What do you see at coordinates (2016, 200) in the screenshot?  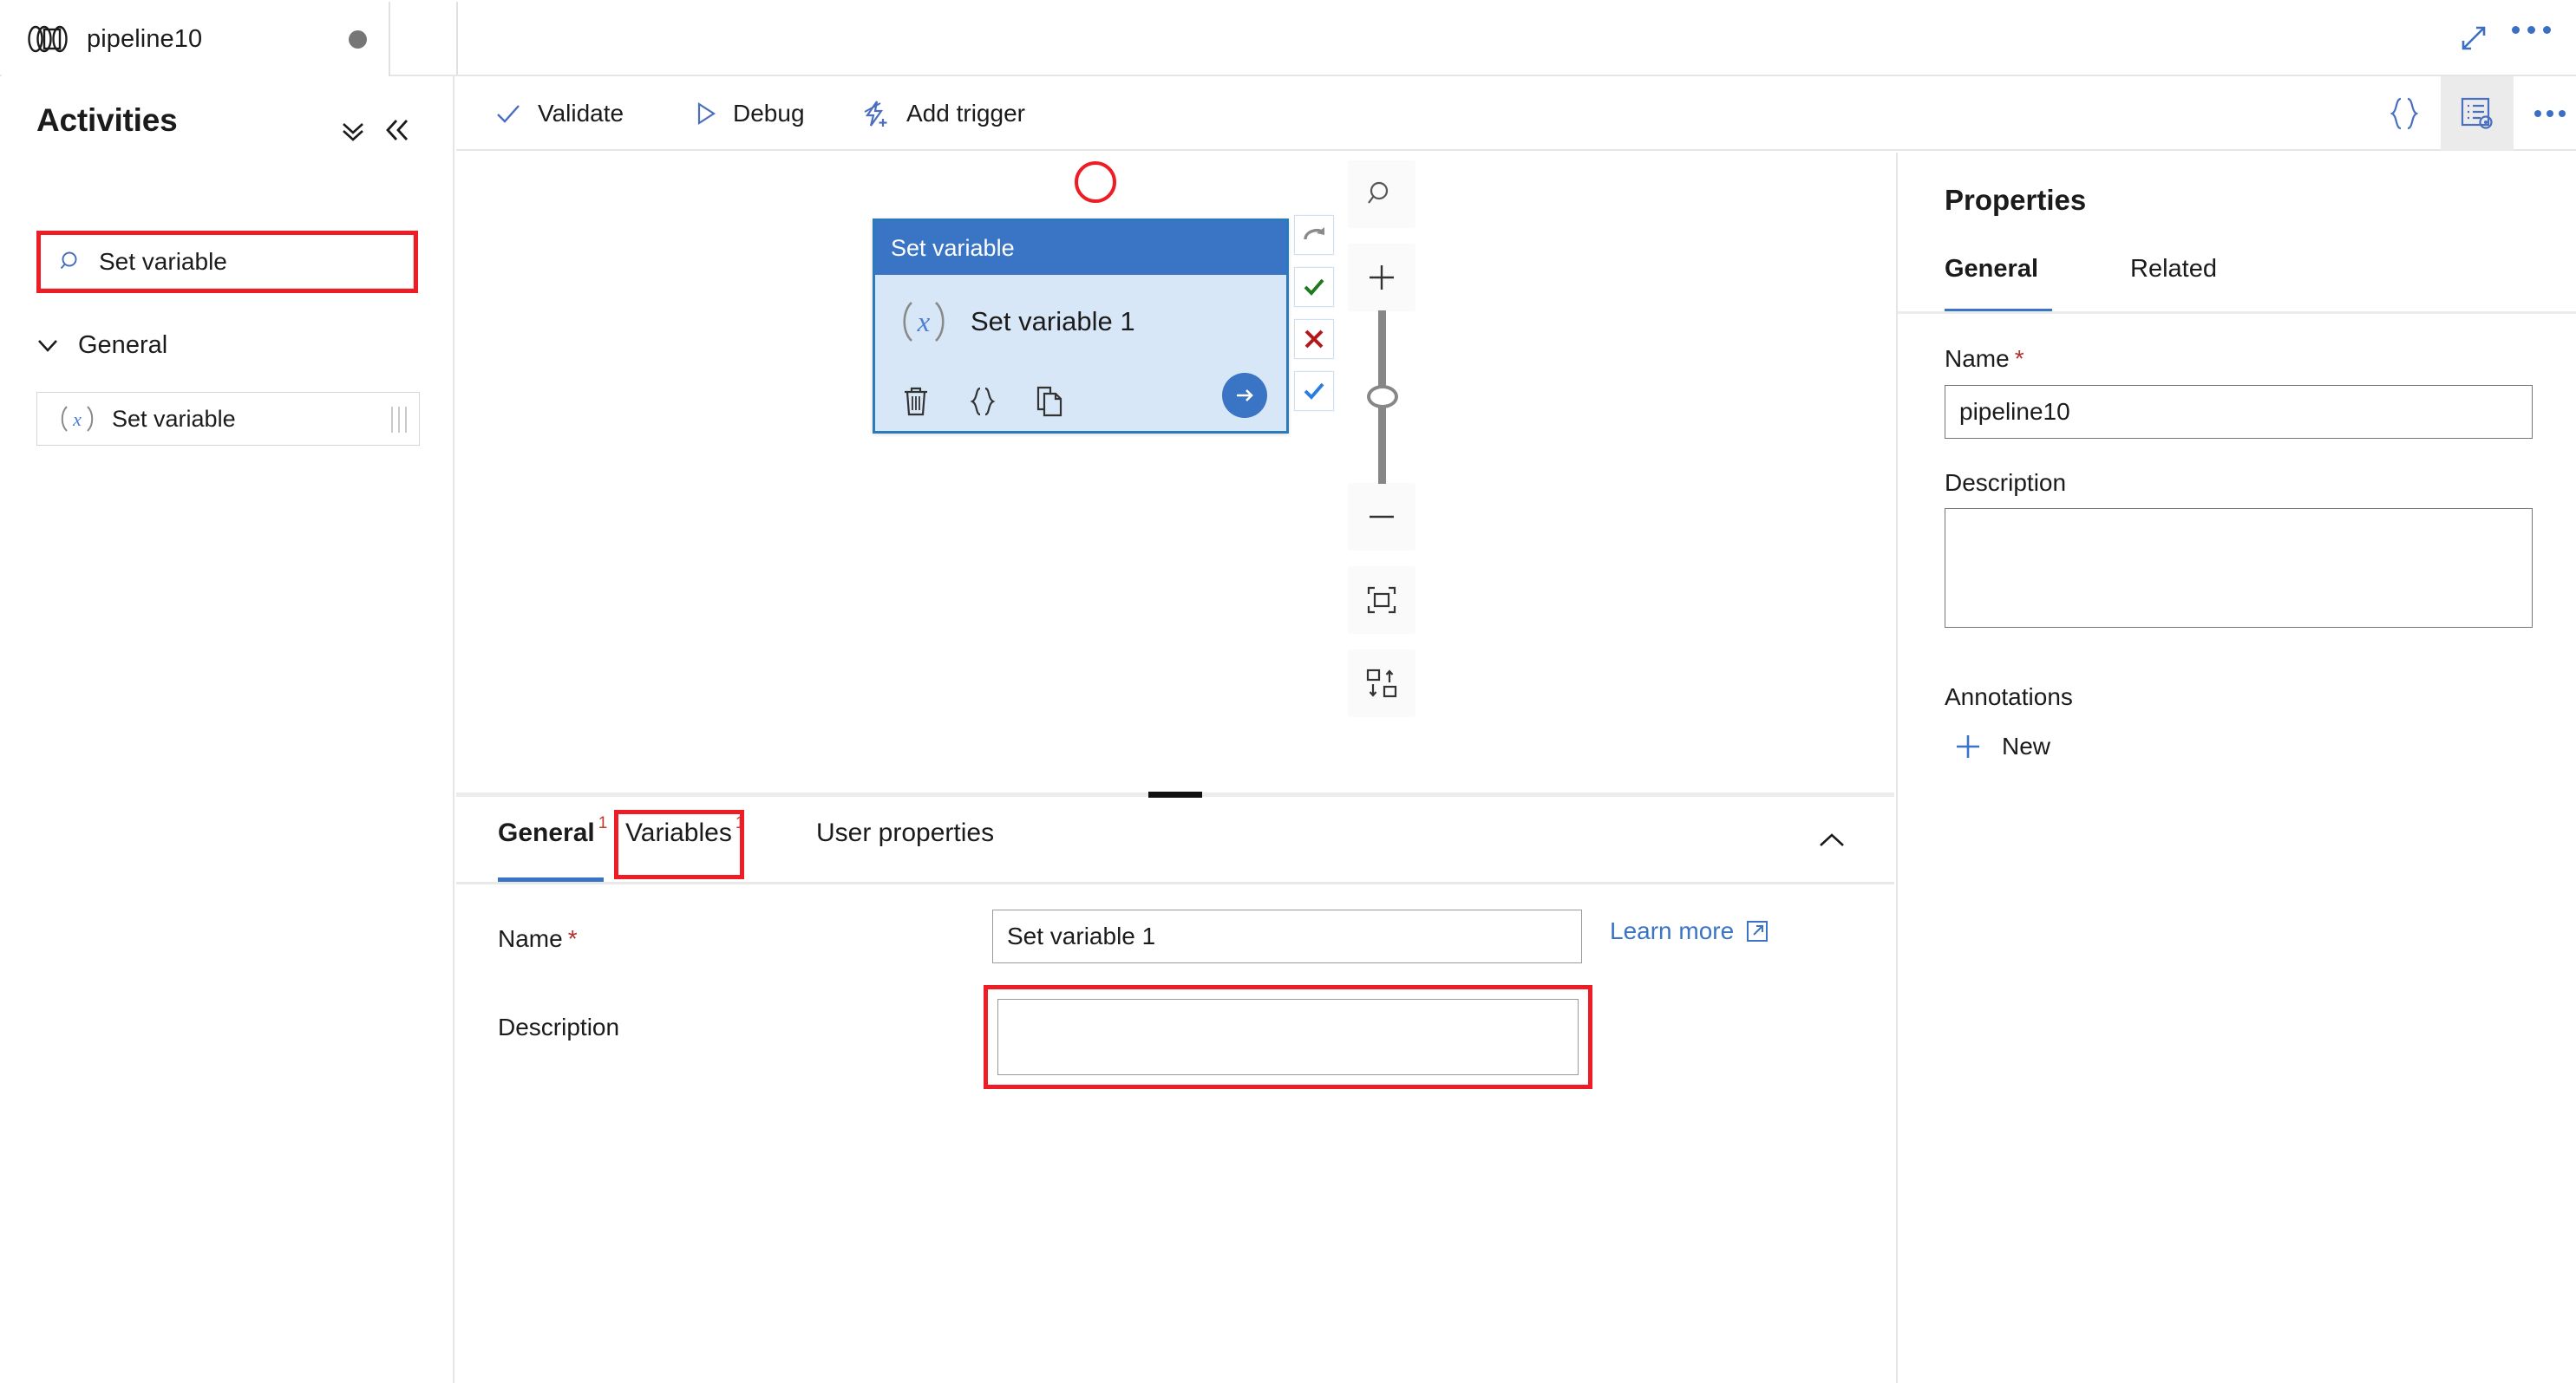 I see `properties-title: Properties` at bounding box center [2016, 200].